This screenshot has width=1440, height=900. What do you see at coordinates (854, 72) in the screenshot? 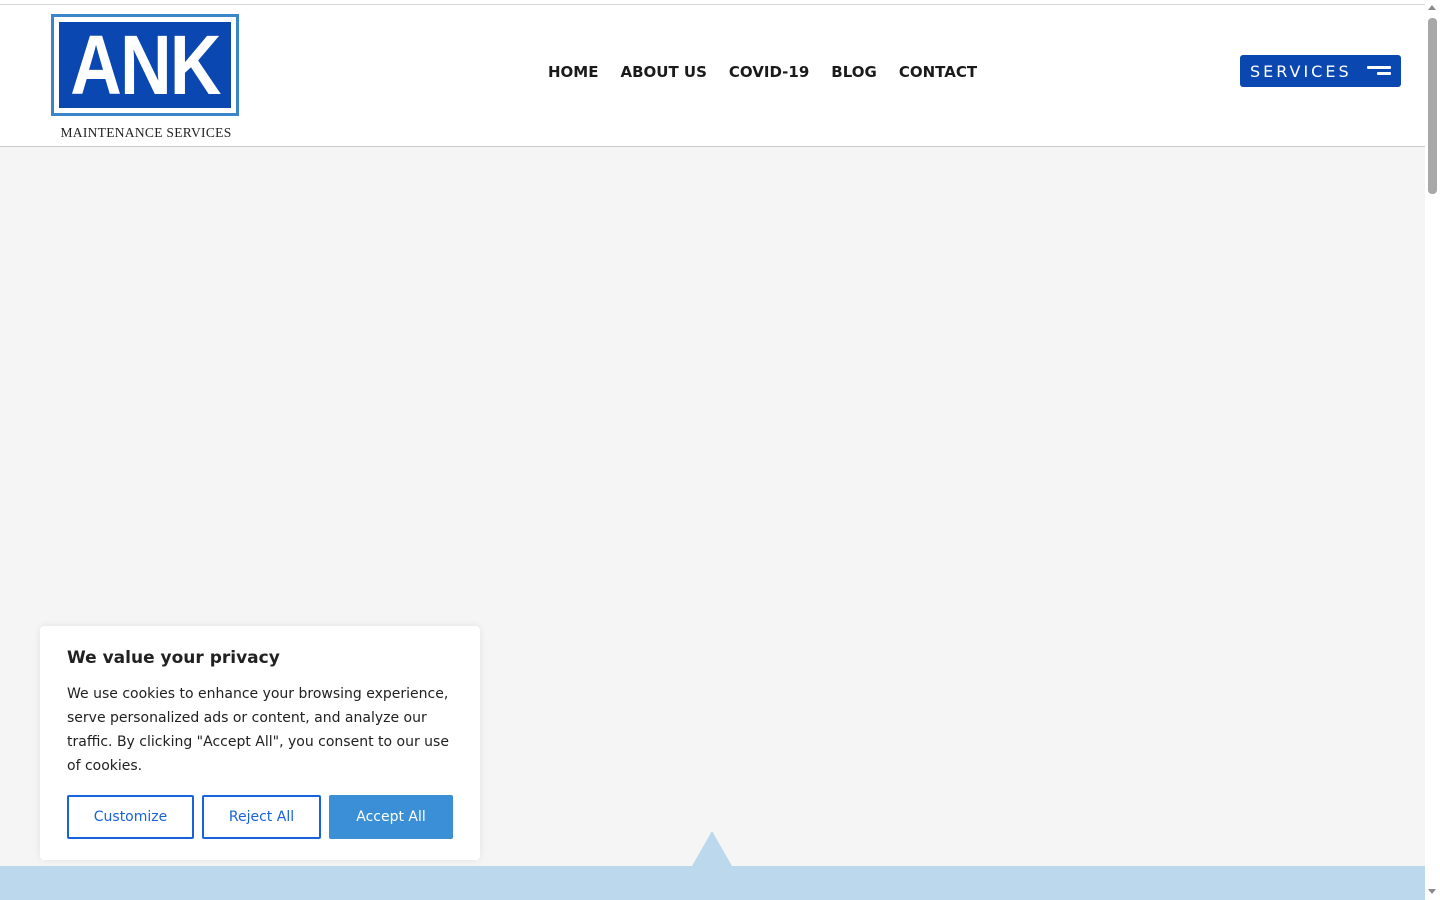
I see `nav-blog: BLOG` at bounding box center [854, 72].